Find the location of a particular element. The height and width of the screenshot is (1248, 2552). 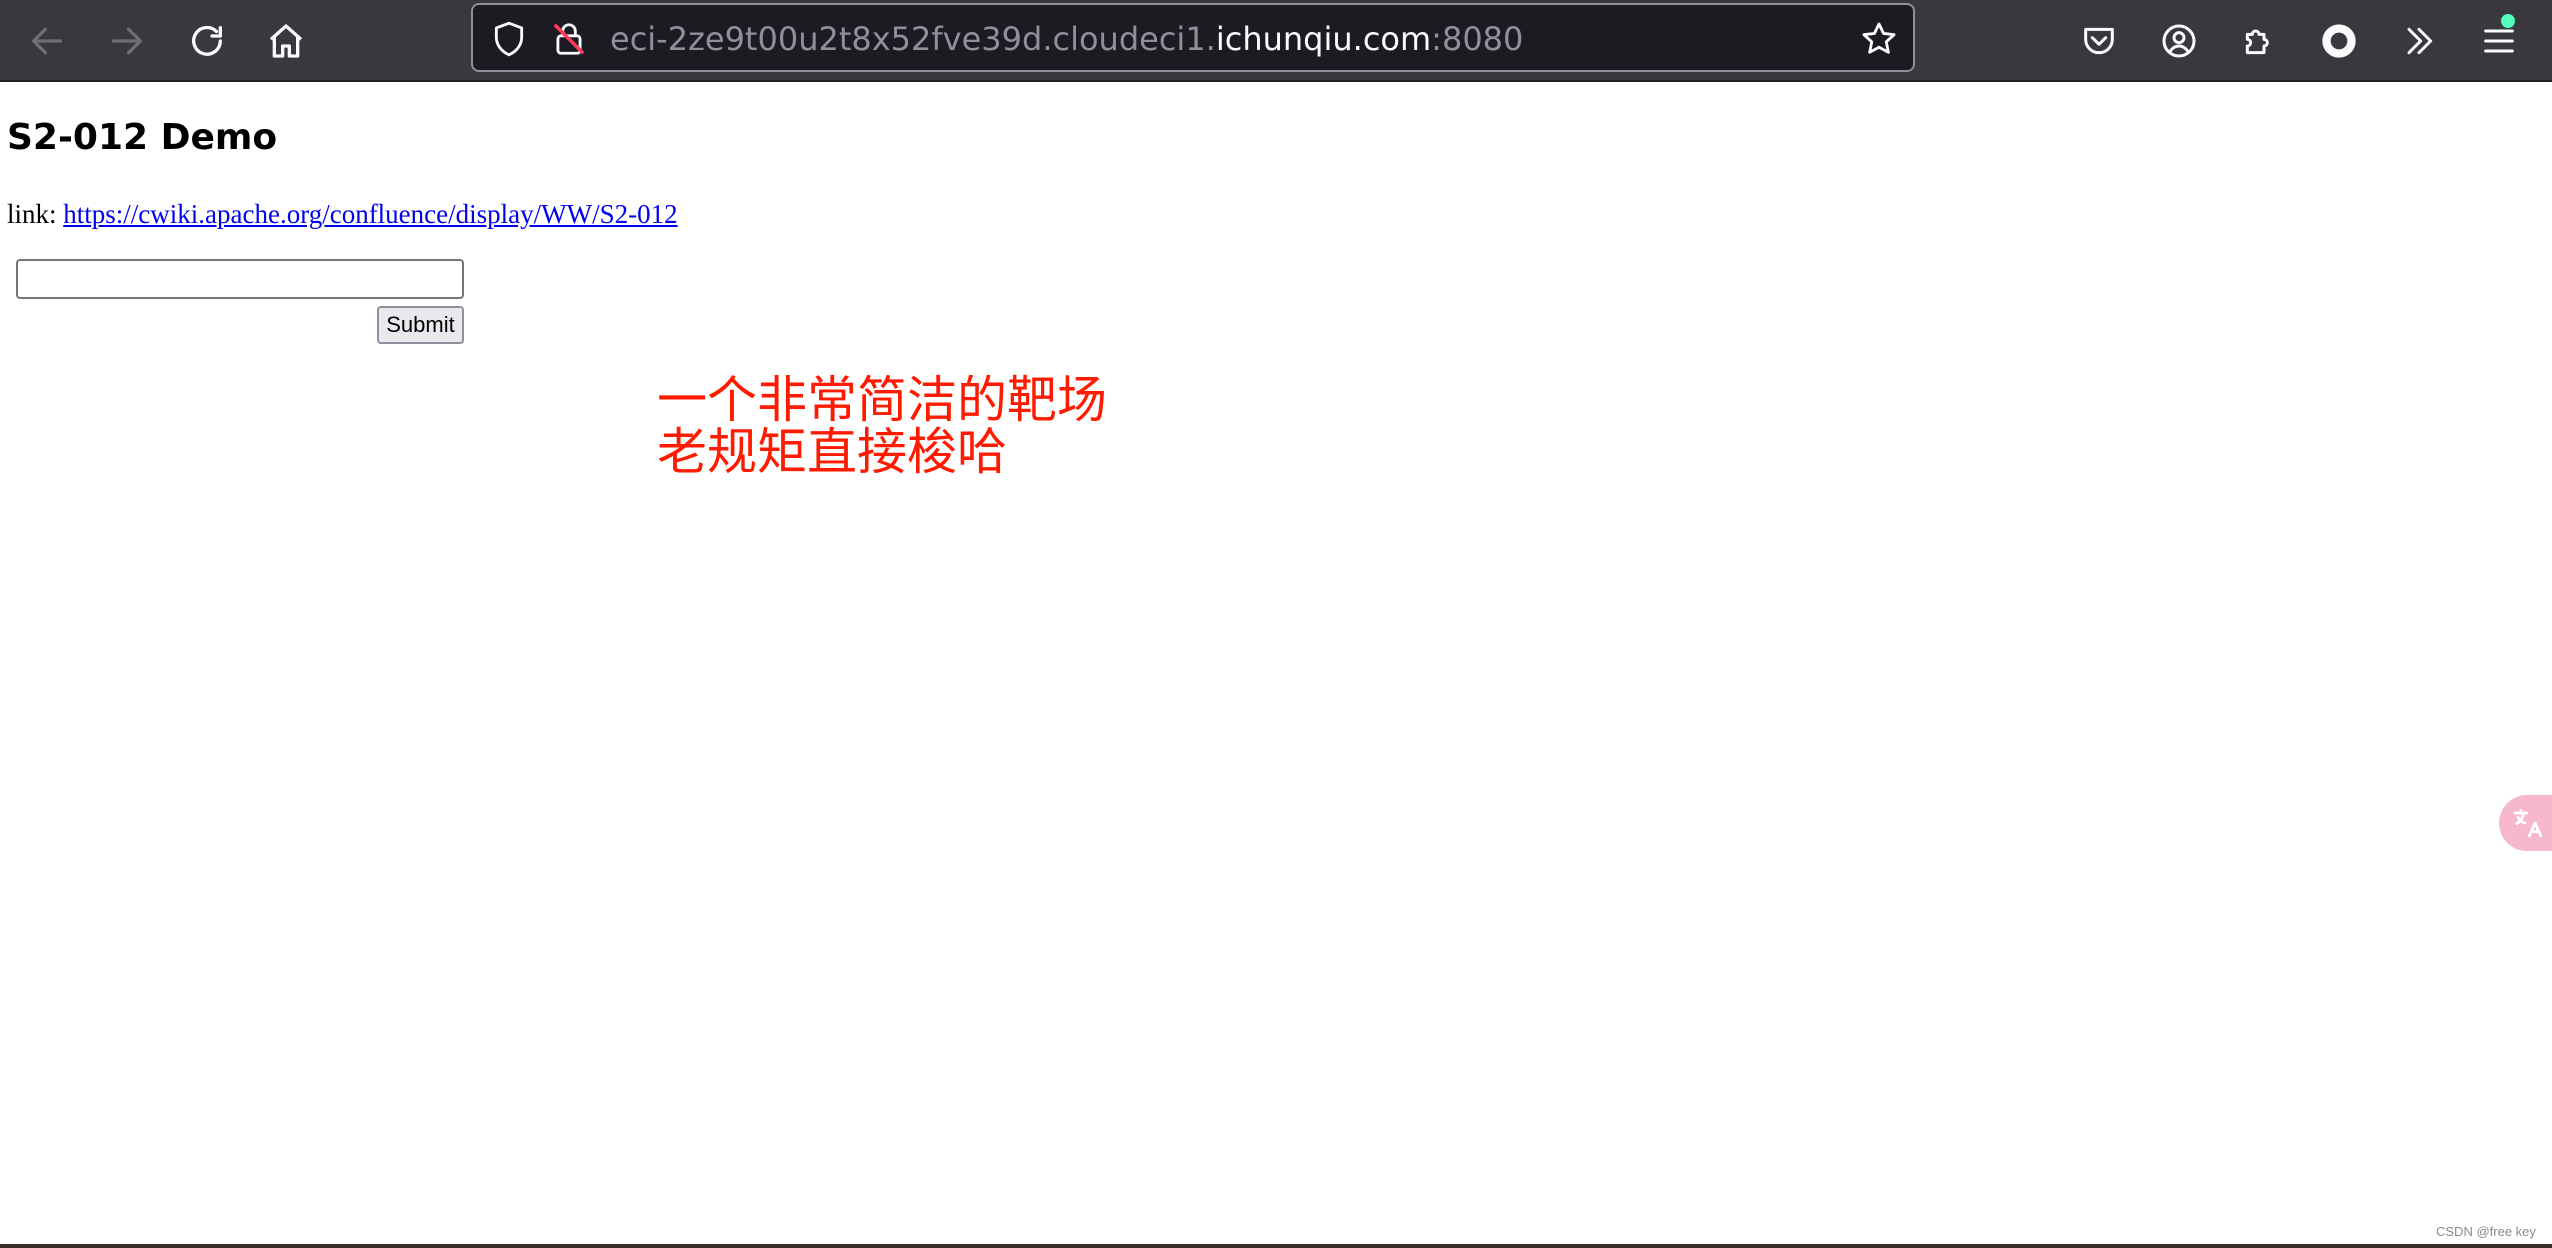

arrow-right-icon is located at coordinates (127, 41).